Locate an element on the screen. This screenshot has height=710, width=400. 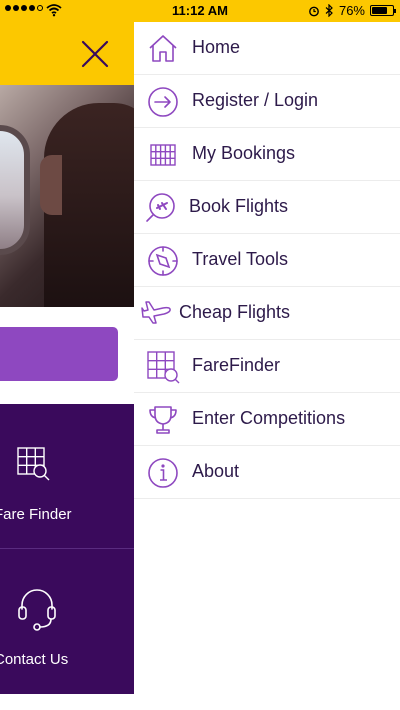
menu-item-cheap-flights: Cheap Flights is located at coordinates (267, 313).